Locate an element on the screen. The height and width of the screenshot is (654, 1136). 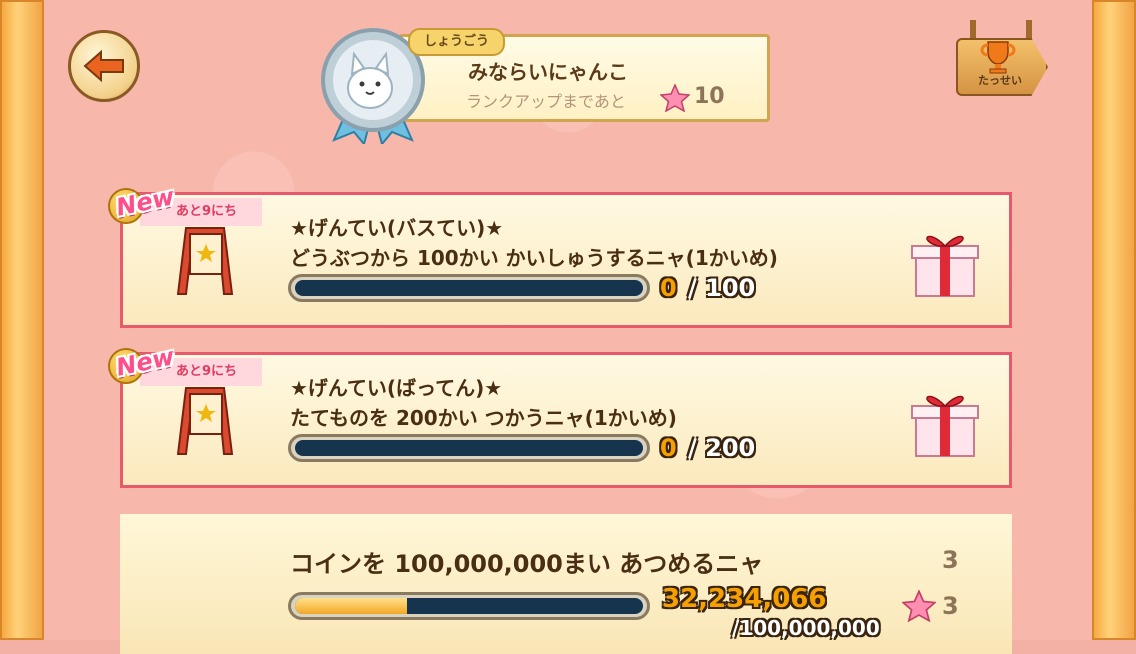
progress-fill is located at coordinates (351, 606).